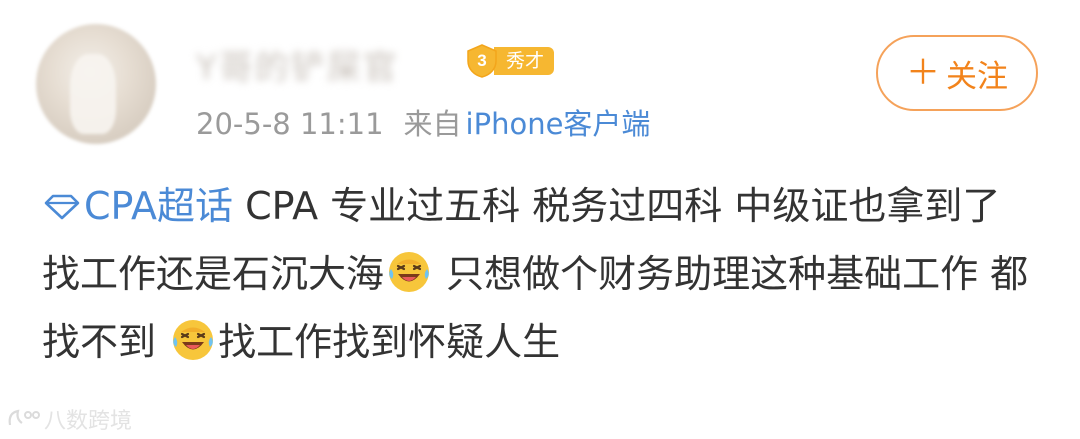 The width and height of the screenshot is (1080, 439). Describe the element at coordinates (62, 207) in the screenshot. I see `diamond-icon` at that location.